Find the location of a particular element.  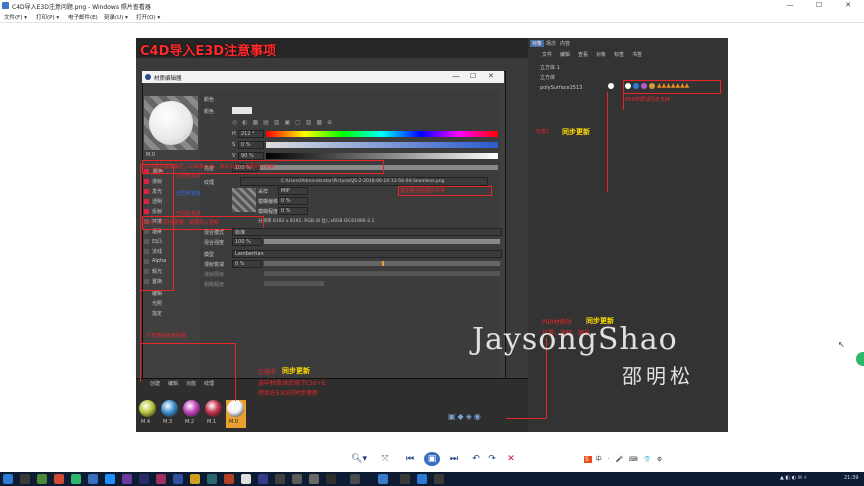

keyboard-icon: ⌨ is located at coordinates (634, 459).